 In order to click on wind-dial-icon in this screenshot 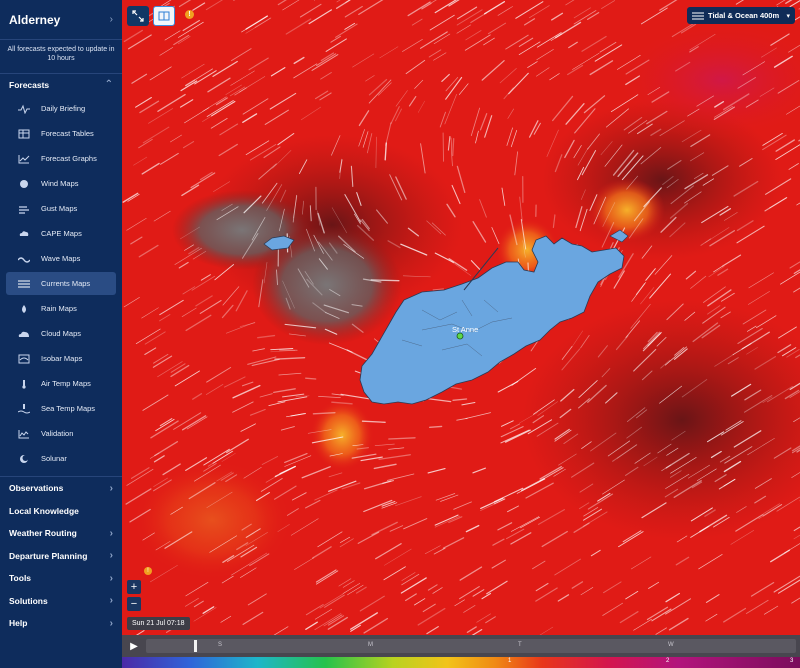, I will do `click(24, 184)`.